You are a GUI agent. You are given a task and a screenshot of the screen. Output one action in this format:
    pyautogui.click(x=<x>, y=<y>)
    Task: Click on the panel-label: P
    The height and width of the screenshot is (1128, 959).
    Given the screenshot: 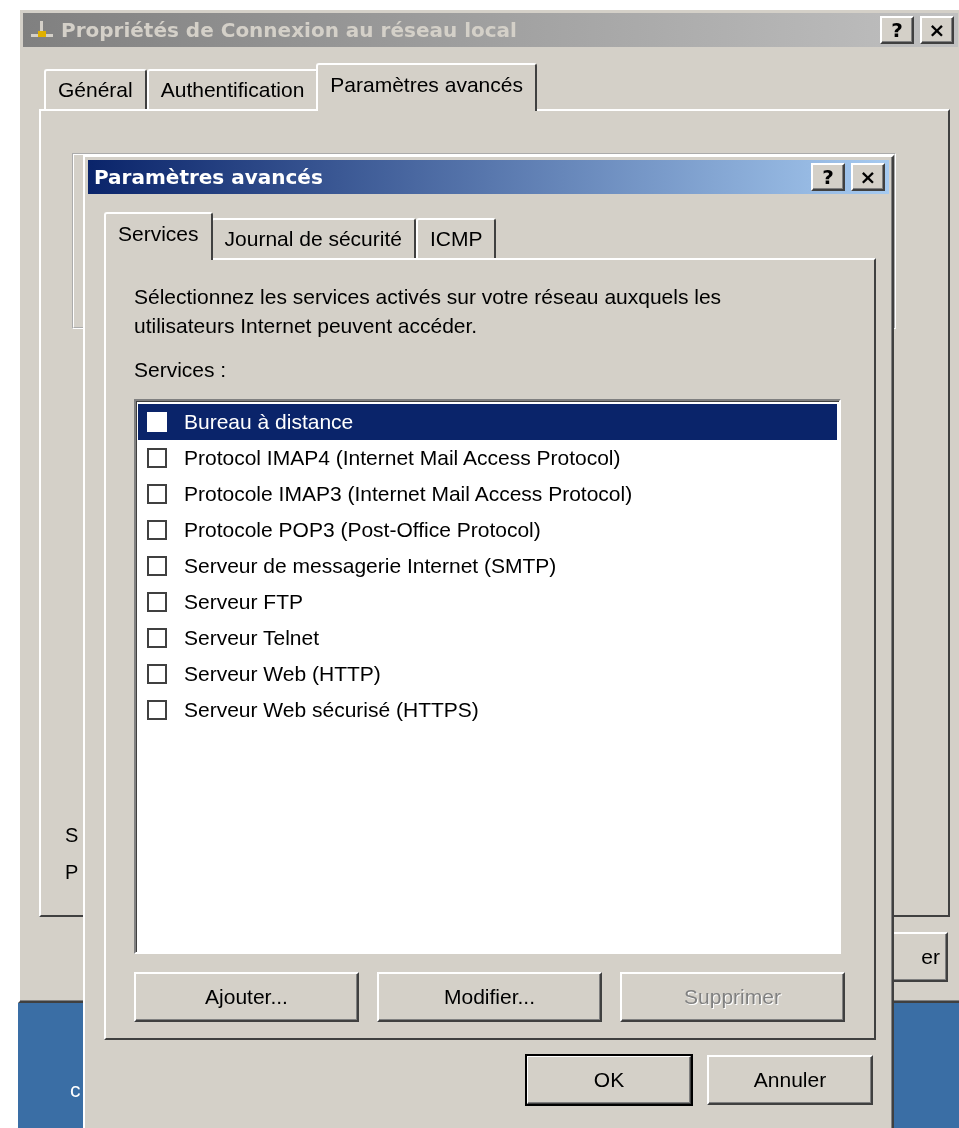 What is the action you would take?
    pyautogui.click(x=72, y=872)
    